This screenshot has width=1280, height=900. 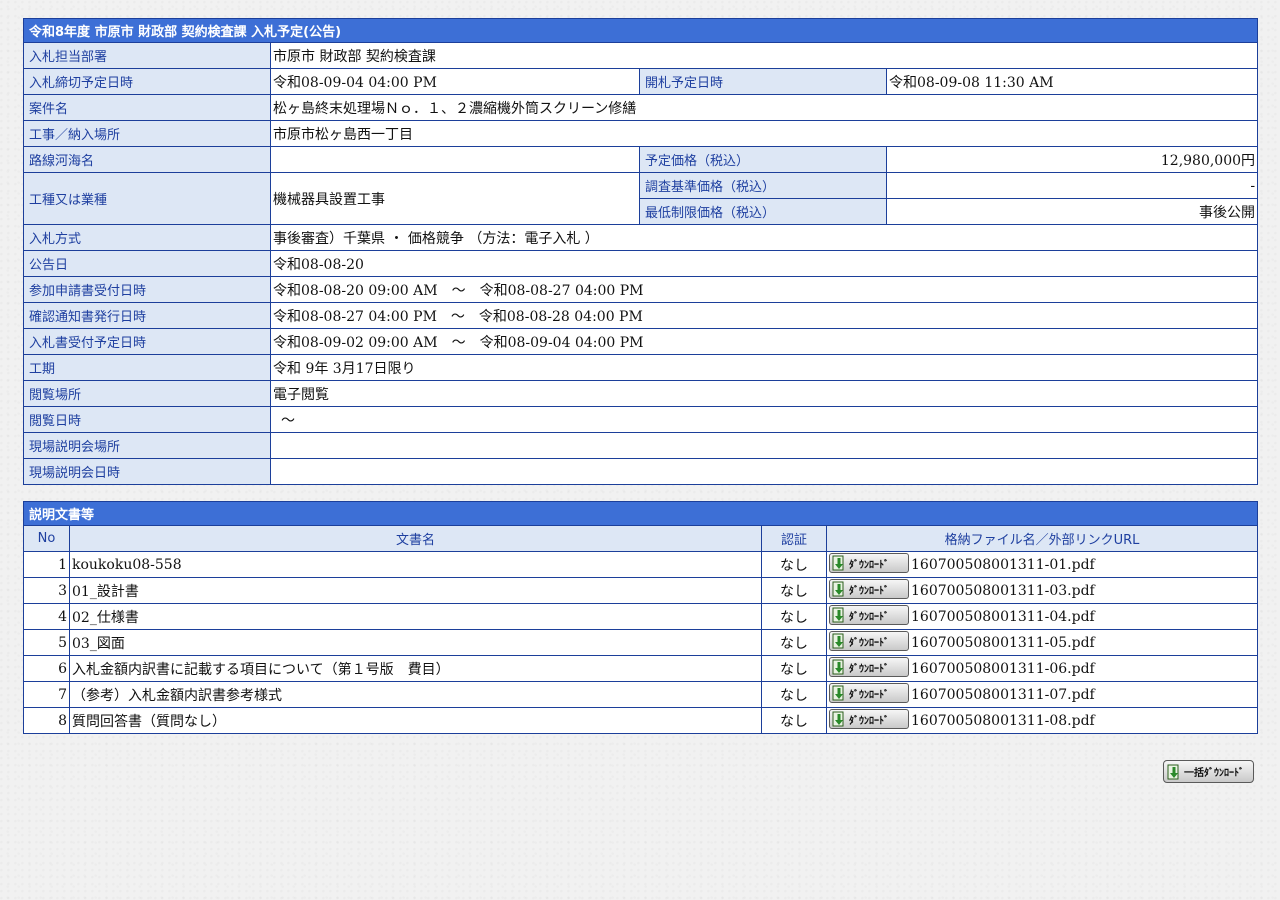 I want to click on briefing-place-label: 現場説明会場所, so click(x=147, y=445).